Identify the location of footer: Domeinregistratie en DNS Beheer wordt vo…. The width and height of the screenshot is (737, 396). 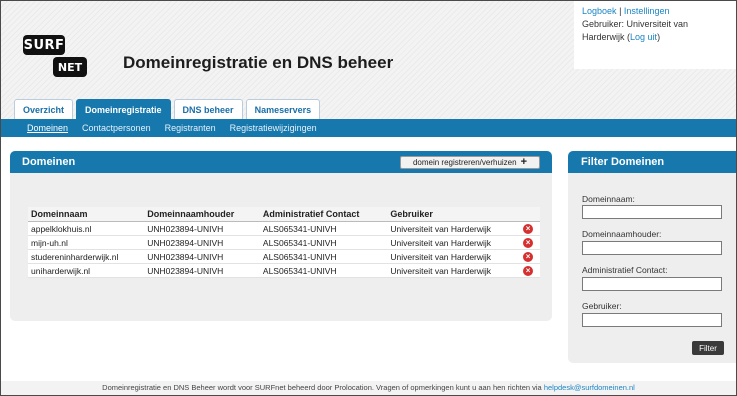
(368, 388).